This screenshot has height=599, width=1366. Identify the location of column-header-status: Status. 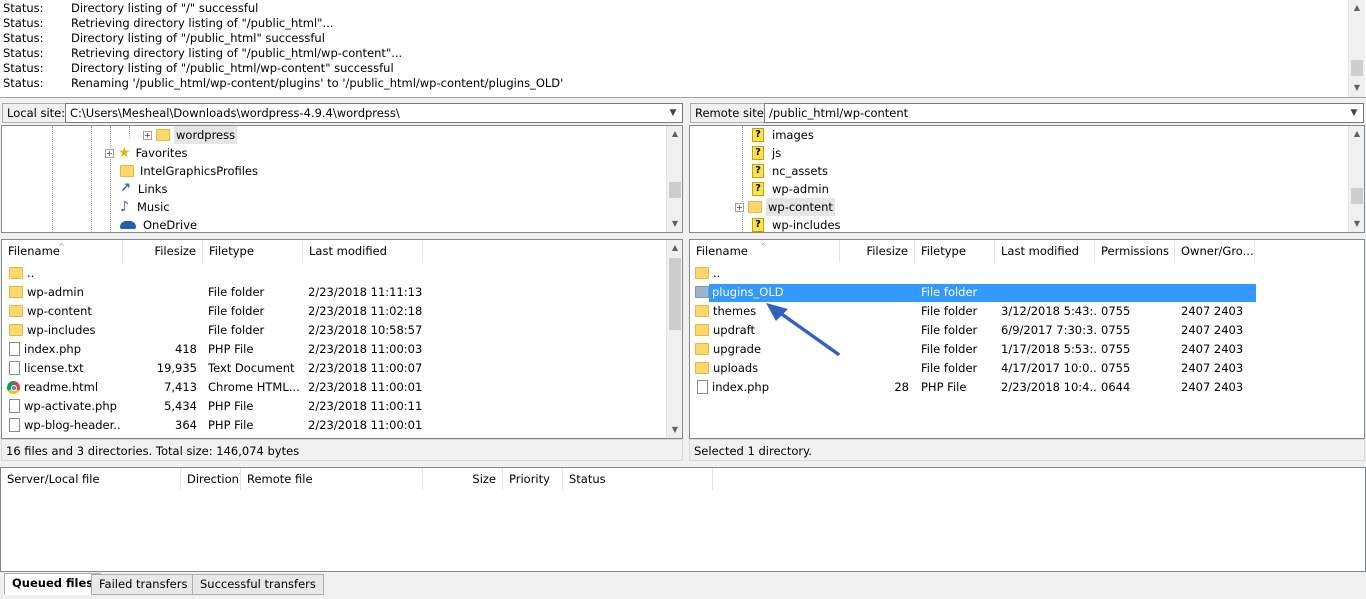
(638, 479).